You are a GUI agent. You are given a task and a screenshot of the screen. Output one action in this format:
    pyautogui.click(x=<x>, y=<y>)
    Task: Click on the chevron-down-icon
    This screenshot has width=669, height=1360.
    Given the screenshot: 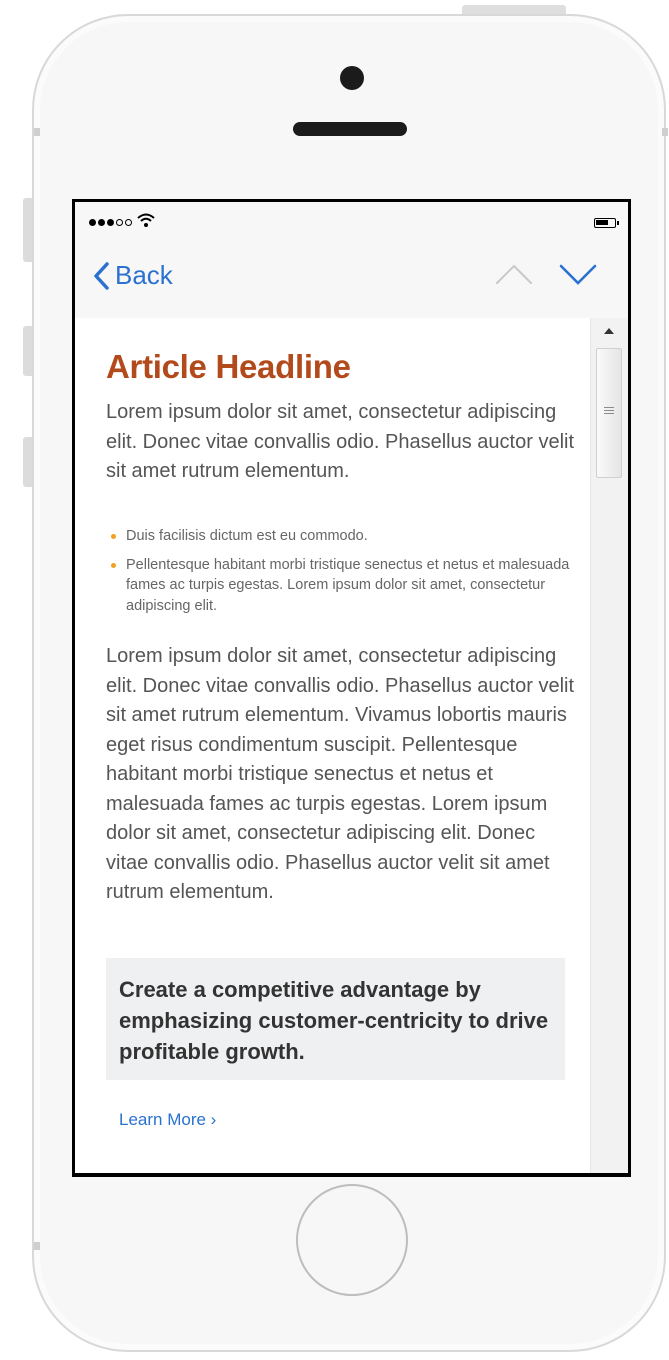 What is the action you would take?
    pyautogui.click(x=578, y=274)
    